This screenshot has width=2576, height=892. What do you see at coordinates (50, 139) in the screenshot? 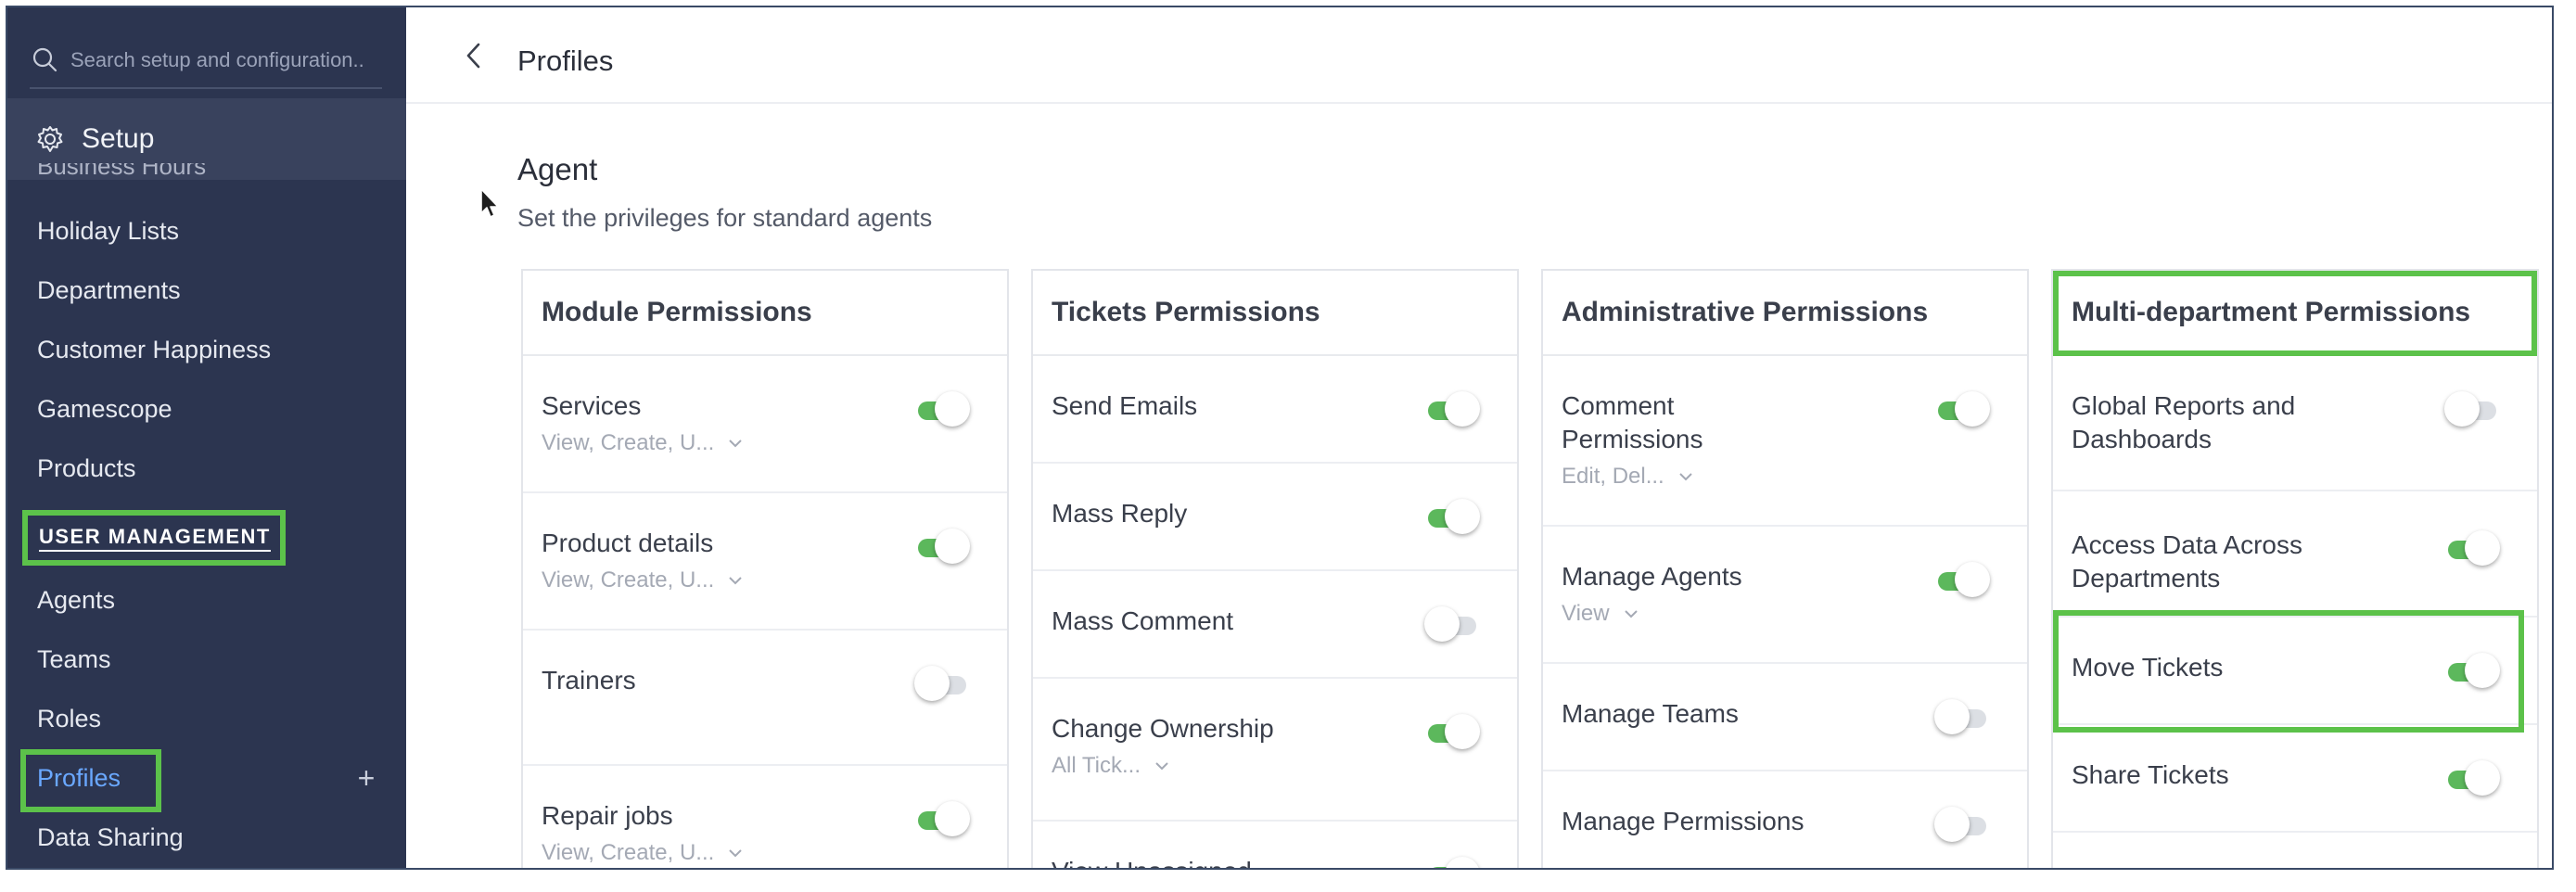
I see `gear-icon` at bounding box center [50, 139].